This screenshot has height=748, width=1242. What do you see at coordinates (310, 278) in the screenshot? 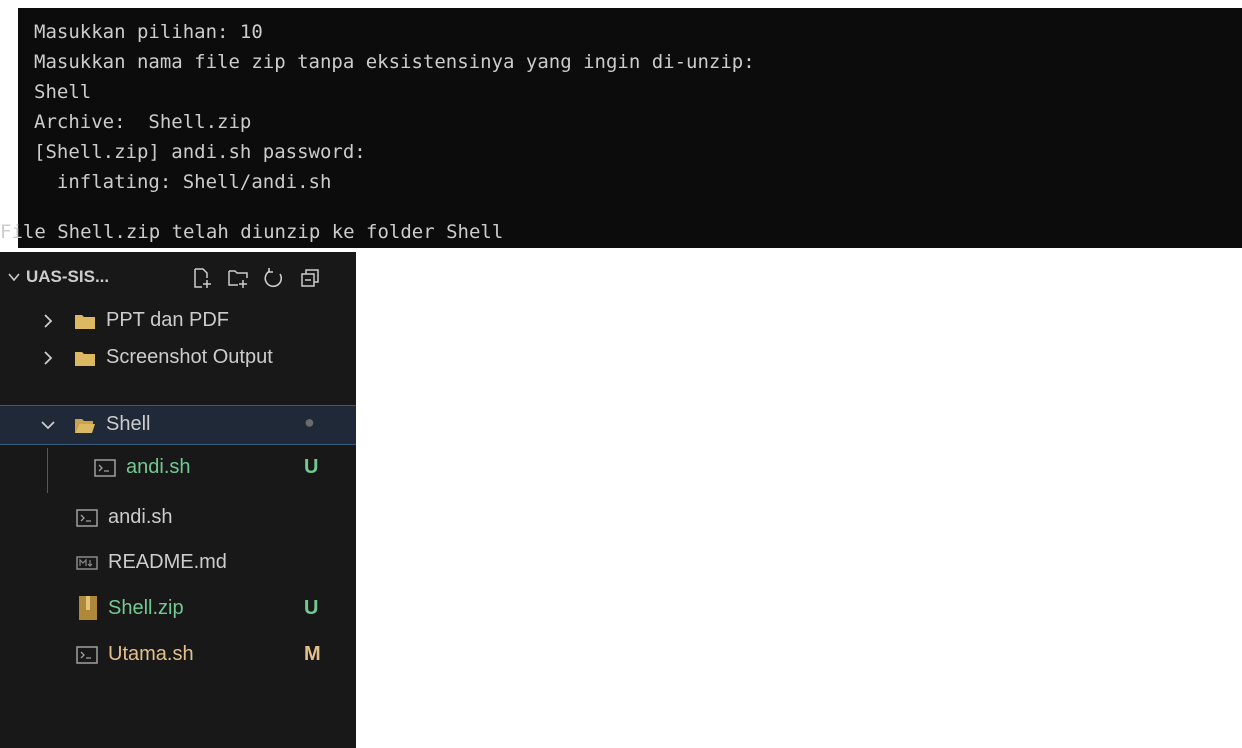
I see `collapse-all-icon` at bounding box center [310, 278].